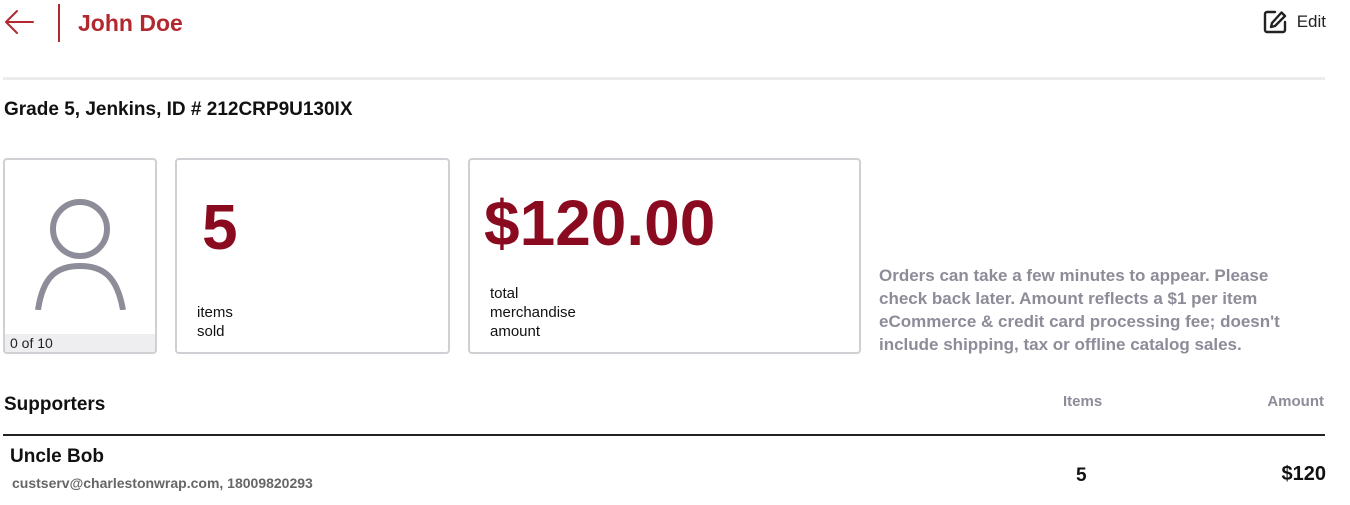 The height and width of the screenshot is (505, 1350). What do you see at coordinates (1311, 21) in the screenshot?
I see `edit-label: Edit` at bounding box center [1311, 21].